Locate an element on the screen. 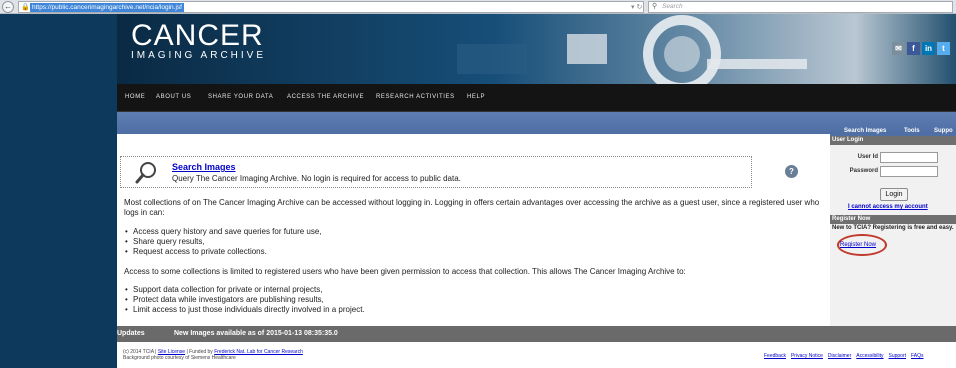 The width and height of the screenshot is (956, 368). updates-label: Updates is located at coordinates (131, 333).